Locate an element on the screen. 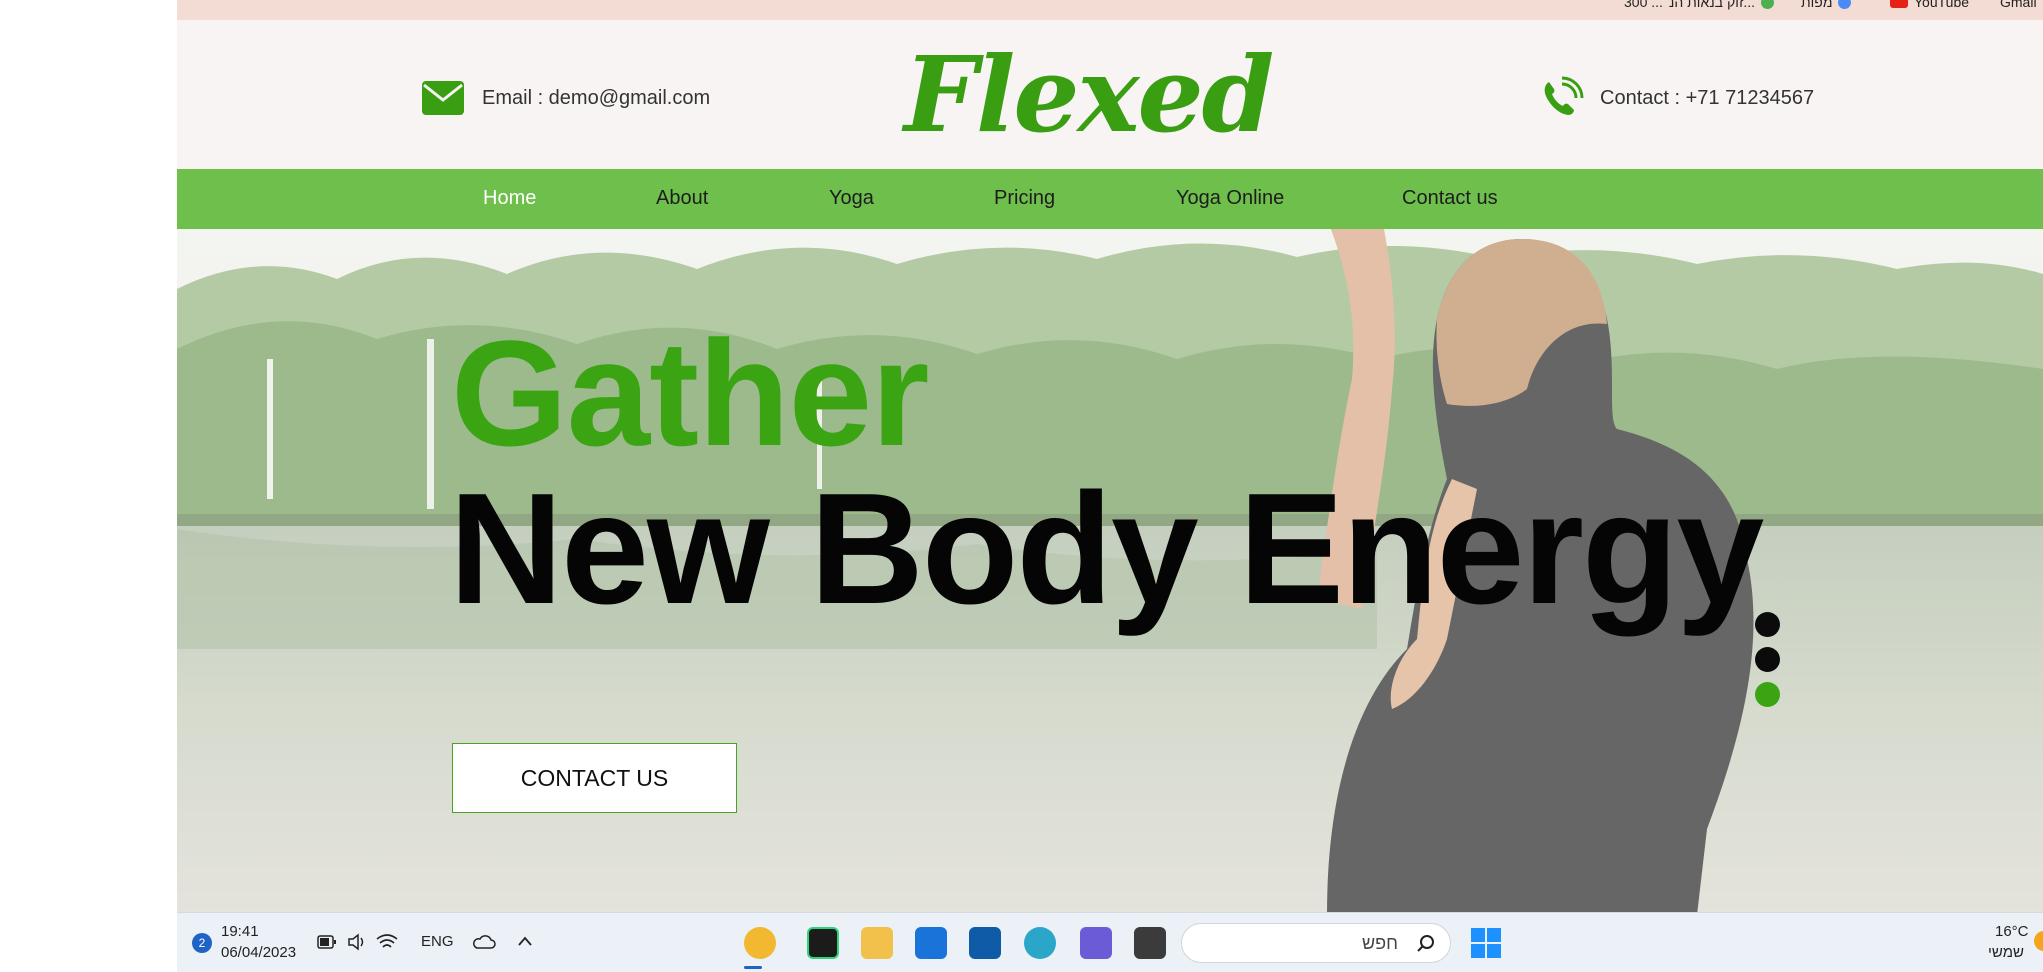  bookmark-maps: מפות is located at coordinates (1826, 5).